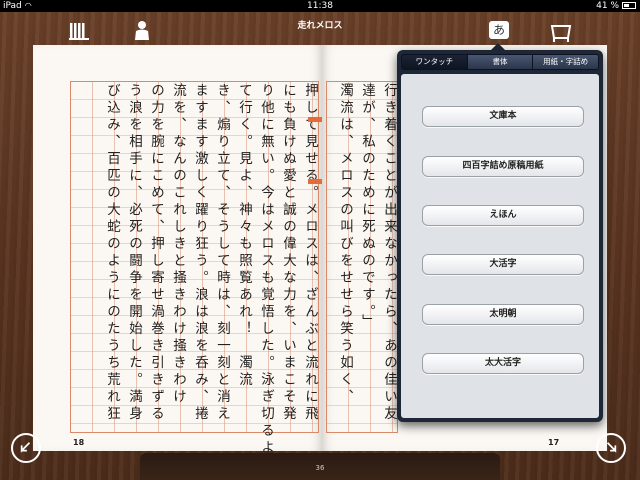  What do you see at coordinates (554, 442) in the screenshot?
I see `page-number-right: 17` at bounding box center [554, 442].